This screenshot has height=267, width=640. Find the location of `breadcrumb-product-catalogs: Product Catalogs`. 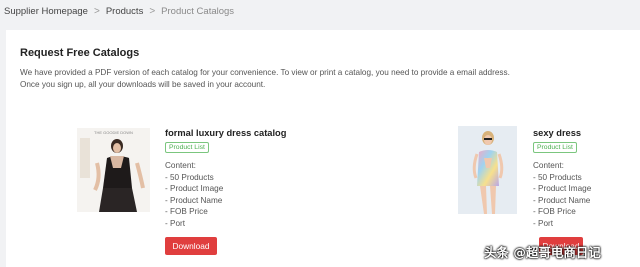

breadcrumb-product-catalogs: Product Catalogs is located at coordinates (198, 11).